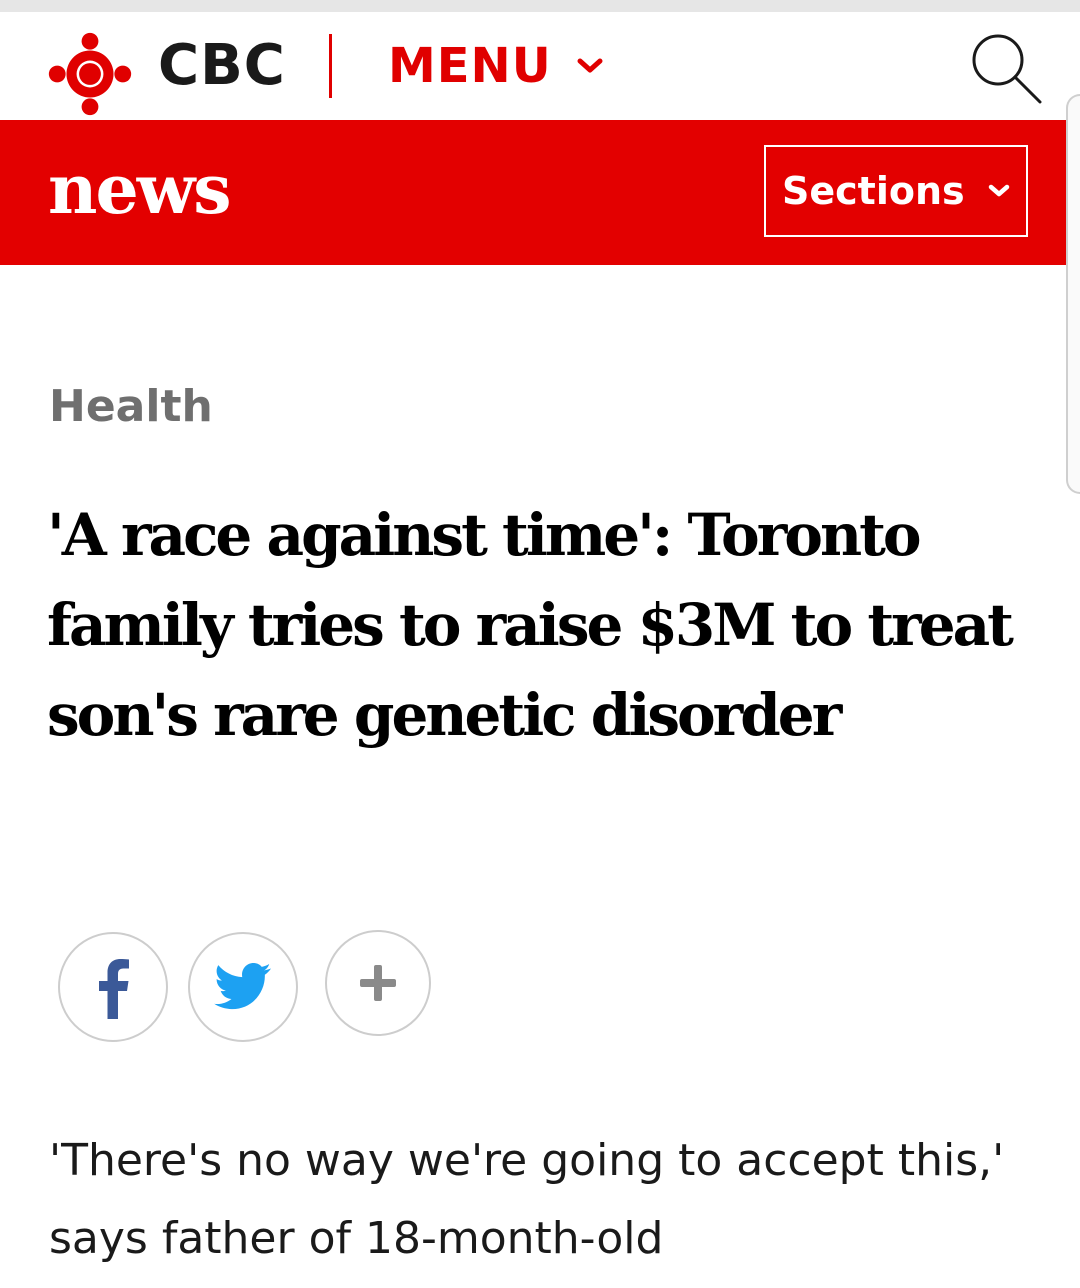 The image size is (1080, 1288). I want to click on news-wordmark: news, so click(140, 190).